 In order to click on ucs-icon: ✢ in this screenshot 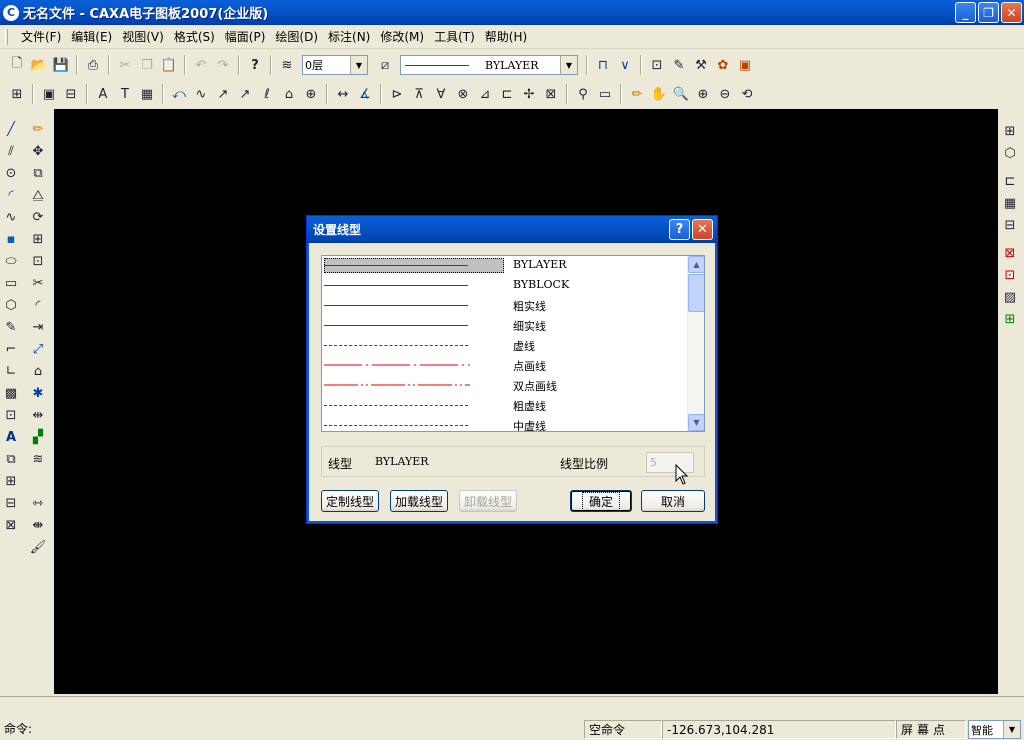, I will do `click(529, 94)`.